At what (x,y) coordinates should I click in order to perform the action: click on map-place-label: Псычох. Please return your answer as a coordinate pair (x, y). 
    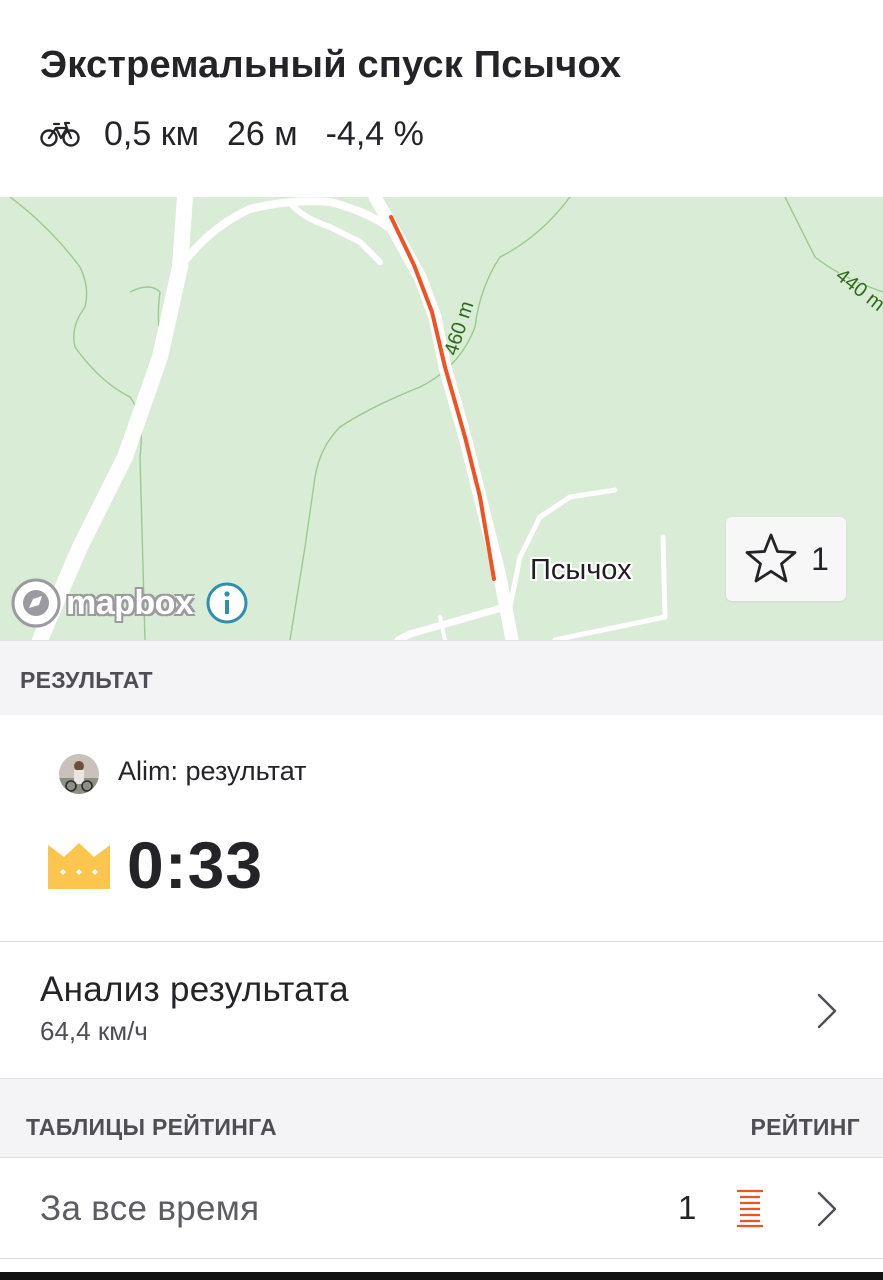
    Looking at the image, I should click on (581, 570).